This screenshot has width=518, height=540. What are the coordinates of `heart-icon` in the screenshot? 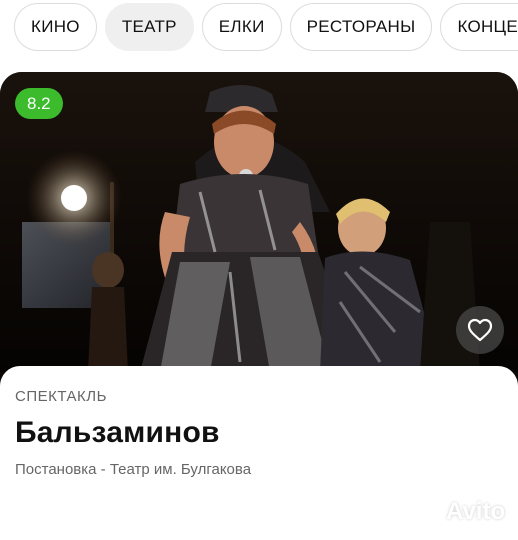 It's located at (480, 330).